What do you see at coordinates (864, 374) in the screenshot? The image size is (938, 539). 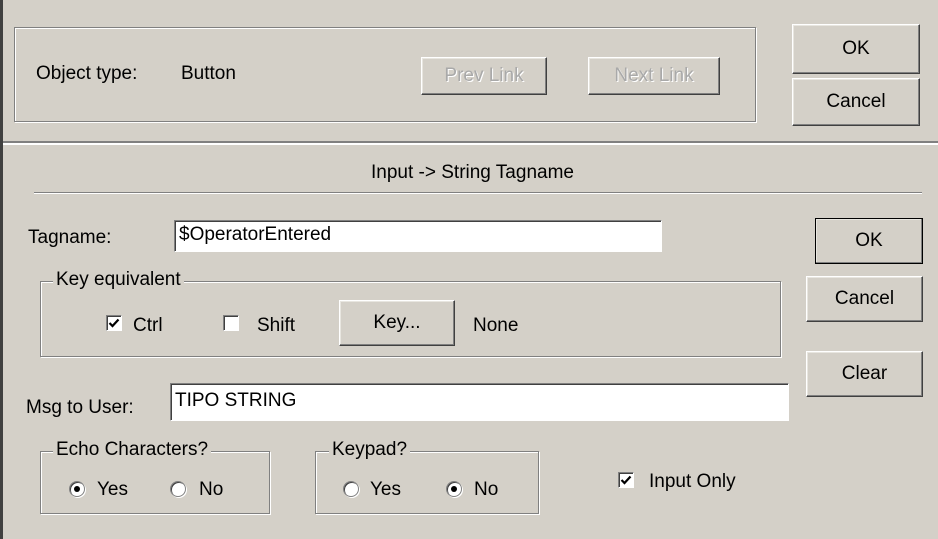 I see `clear-button: Clear` at bounding box center [864, 374].